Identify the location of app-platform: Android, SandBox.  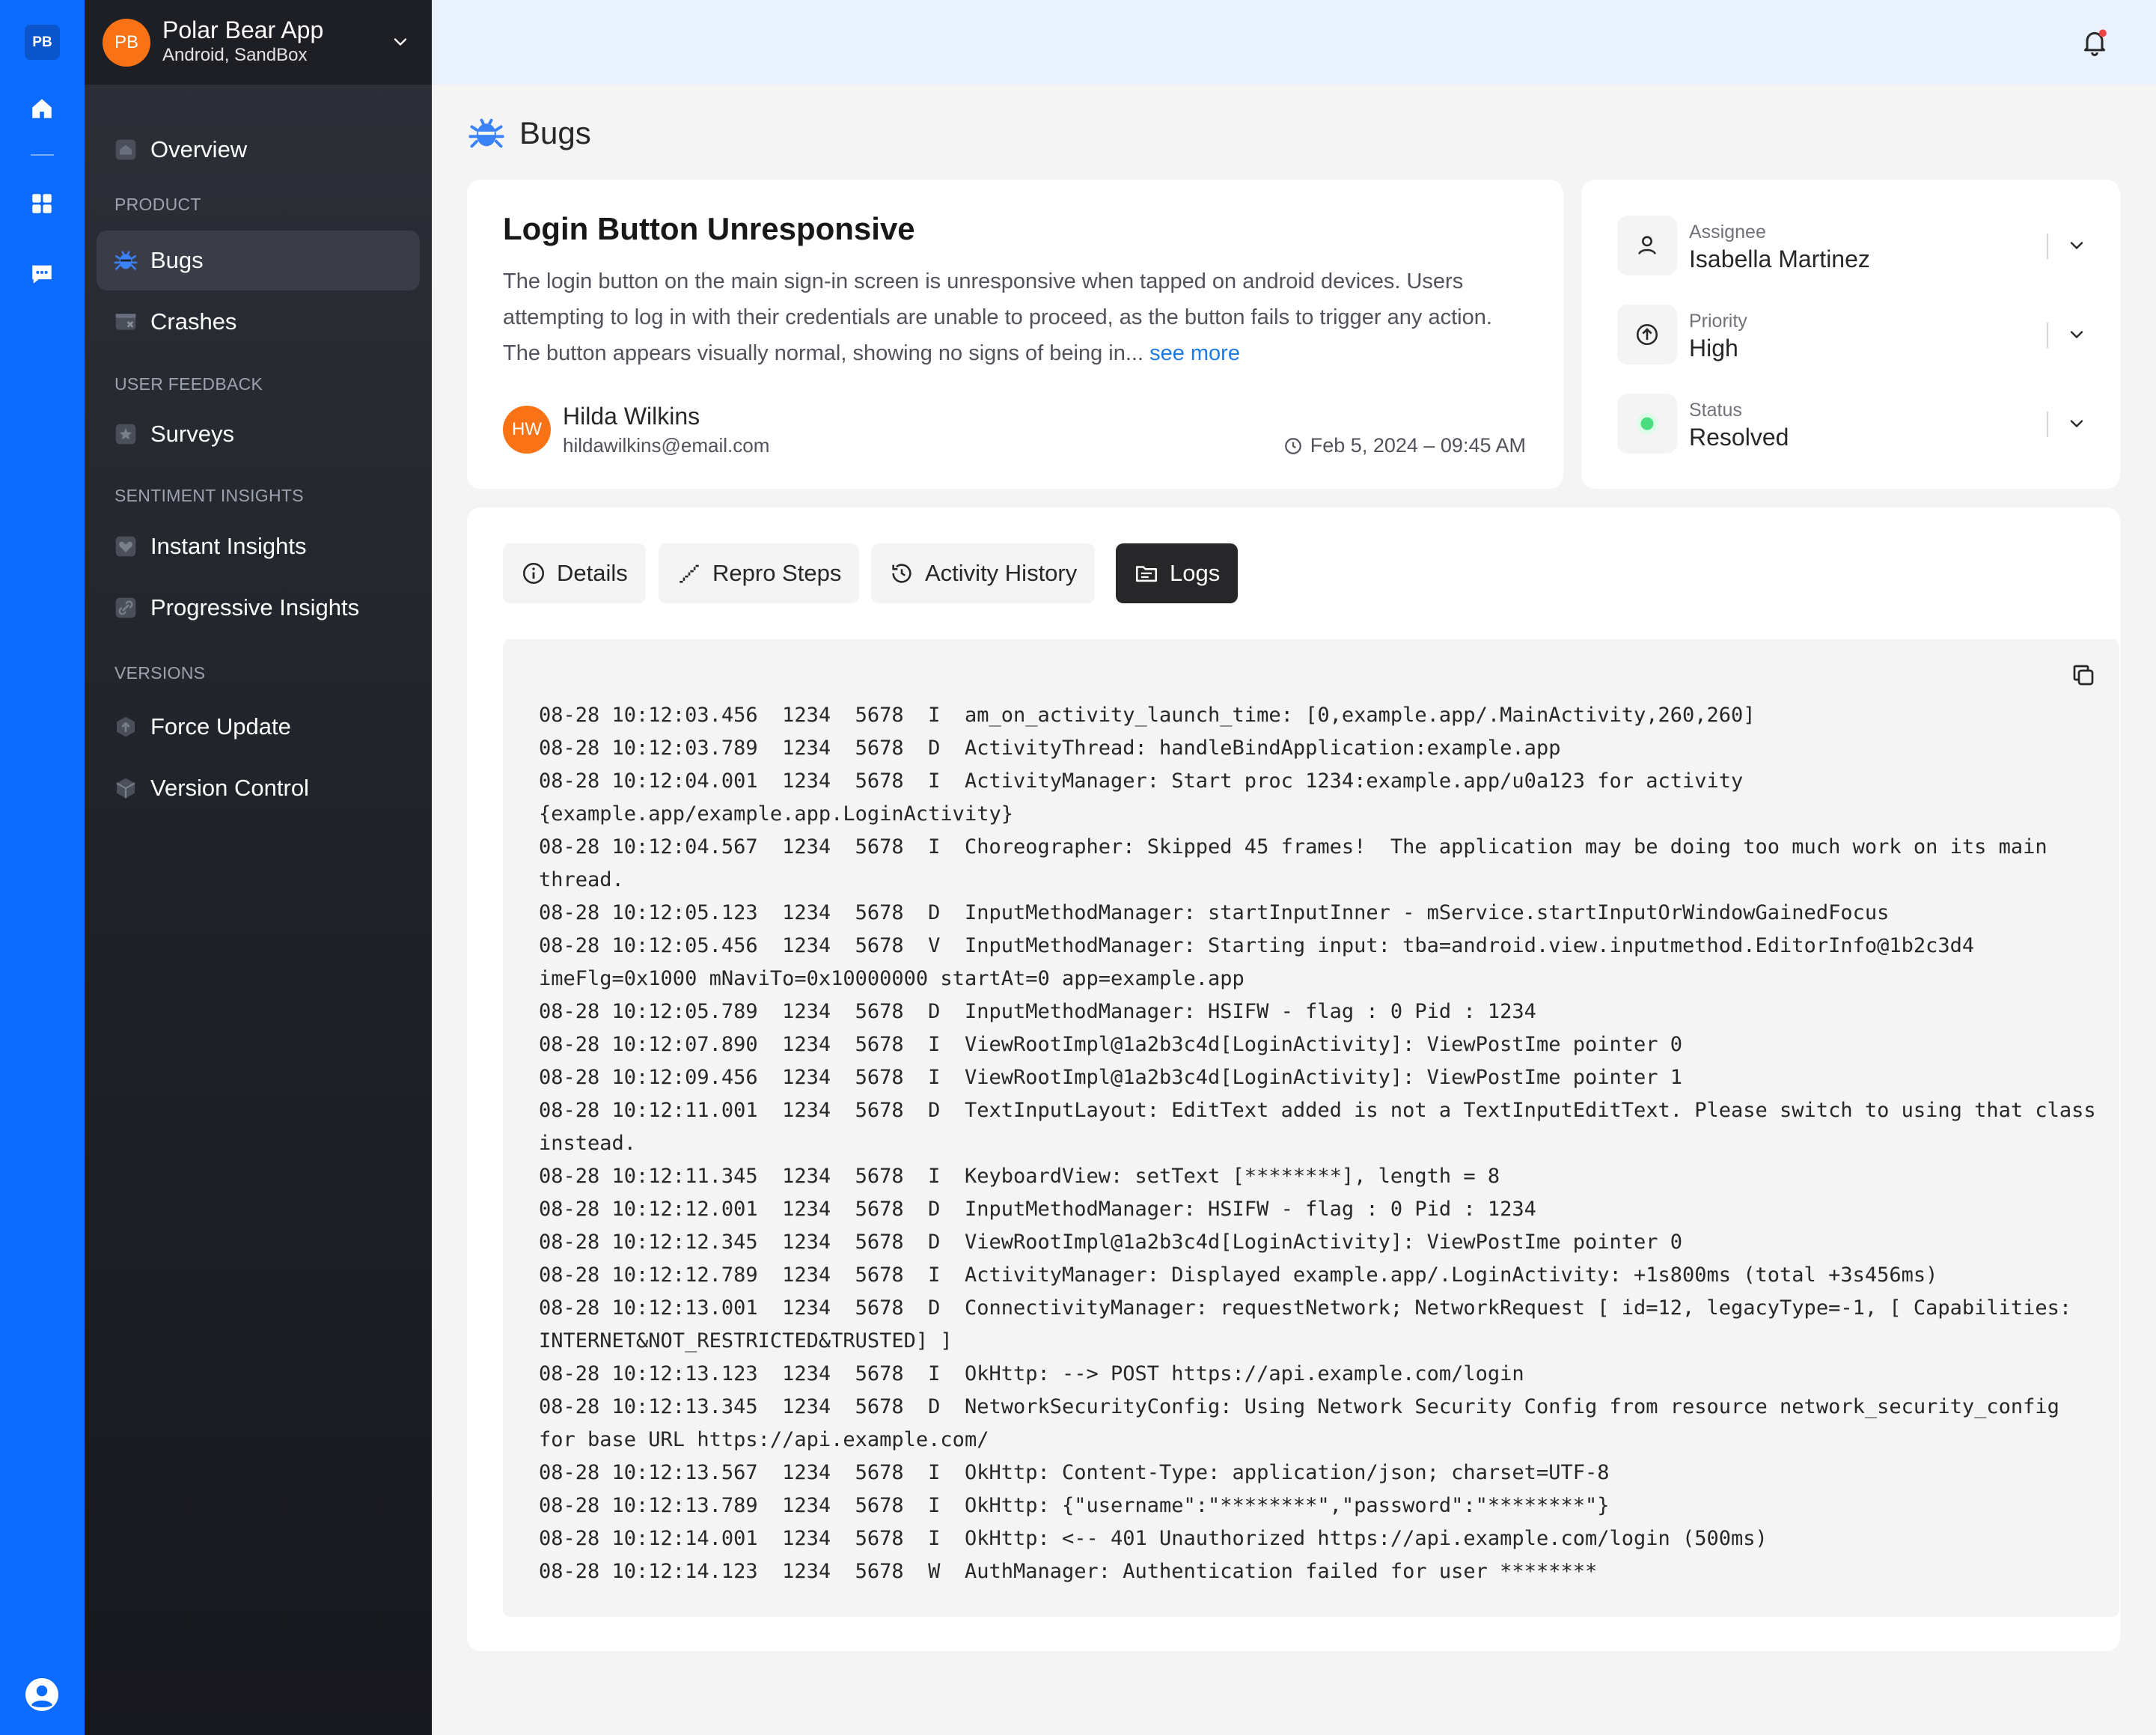
(235, 55).